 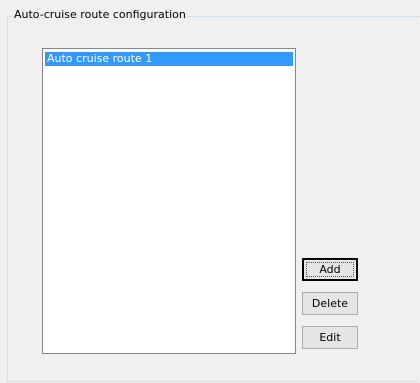 What do you see at coordinates (330, 337) in the screenshot?
I see `edit-button: Edit` at bounding box center [330, 337].